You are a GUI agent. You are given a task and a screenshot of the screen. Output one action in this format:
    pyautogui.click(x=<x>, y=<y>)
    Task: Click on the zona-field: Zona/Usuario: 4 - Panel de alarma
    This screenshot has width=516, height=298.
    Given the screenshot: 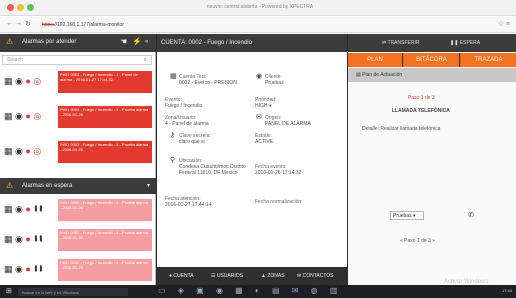 What is the action you would take?
    pyautogui.click(x=187, y=121)
    